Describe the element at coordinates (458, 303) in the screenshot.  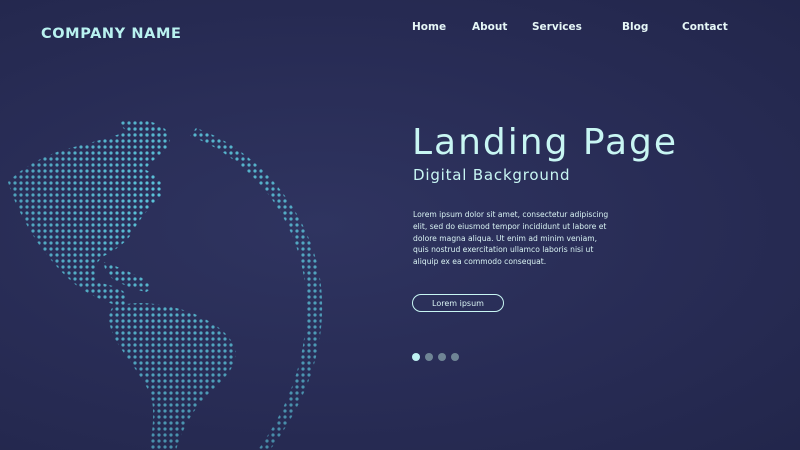
I see `cta-button: Lorem ipsum` at that location.